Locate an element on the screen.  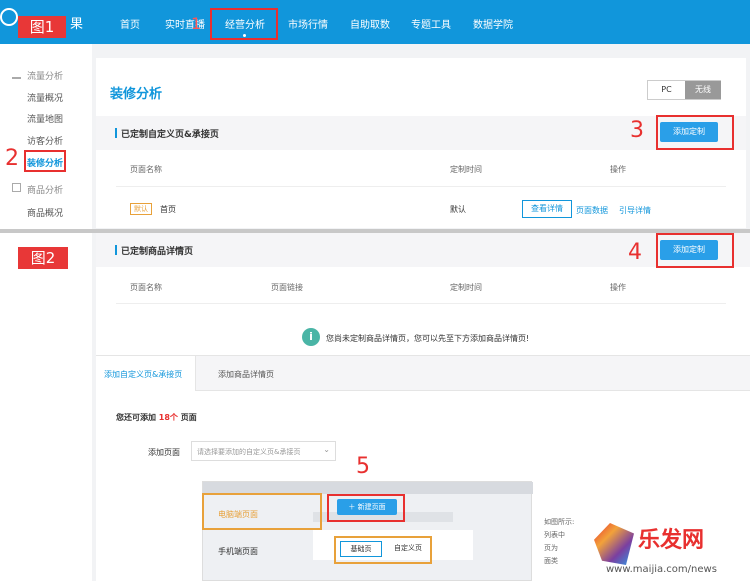
figure-1-label: 图1 is located at coordinates (42, 27).